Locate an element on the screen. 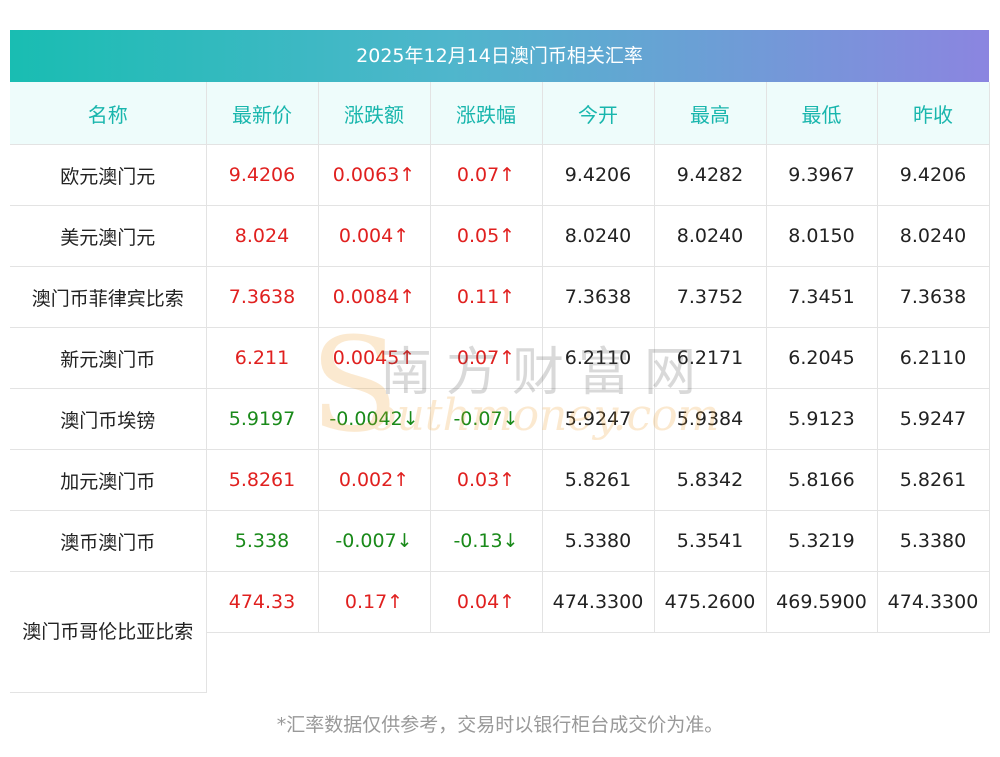  low-price: 469.5900 is located at coordinates (822, 632).